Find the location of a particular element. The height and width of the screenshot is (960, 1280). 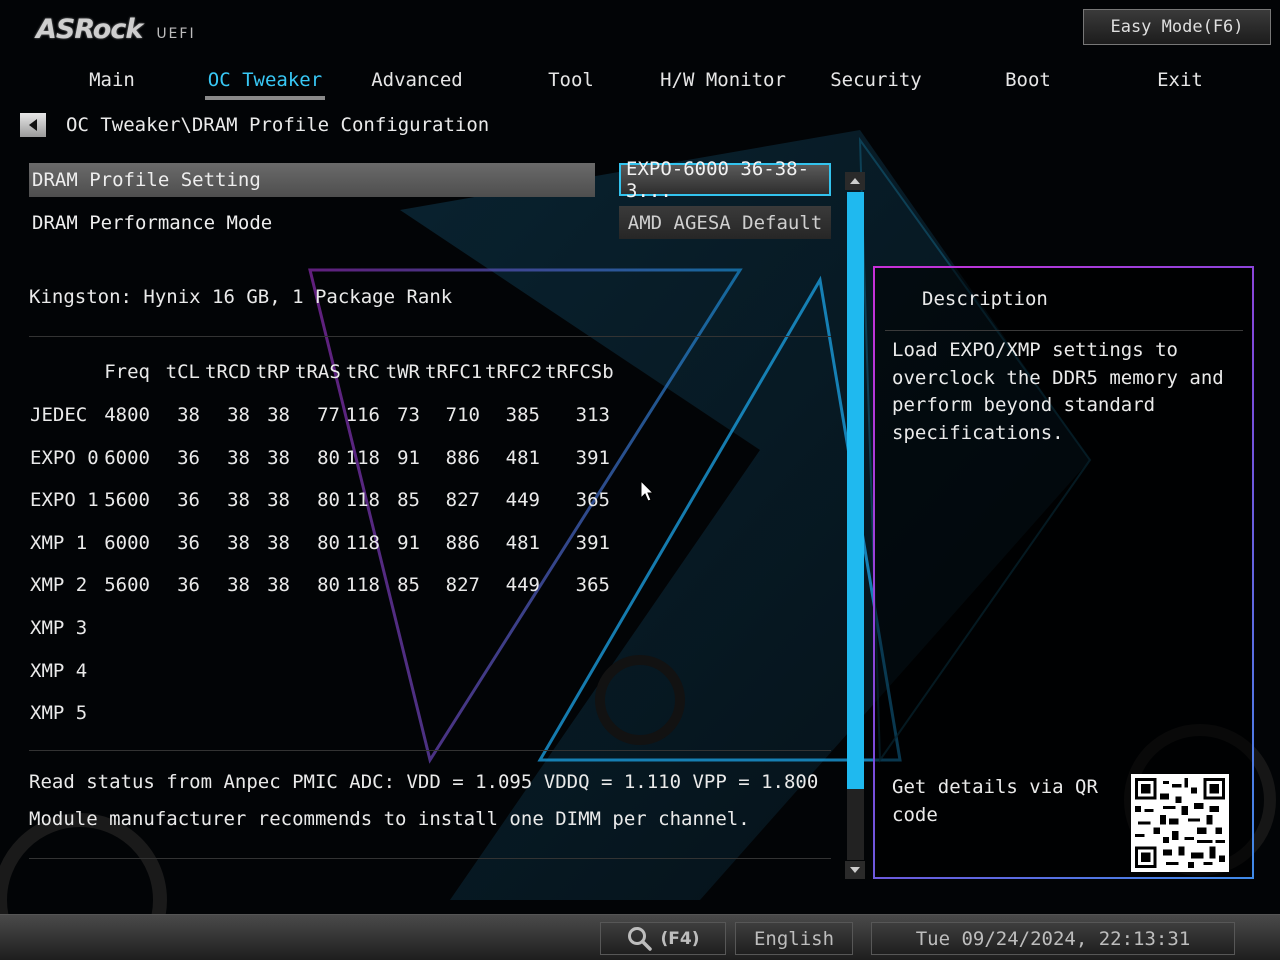

datetime-display: Tue 09/24/2024, 22:13:31 is located at coordinates (1053, 938).